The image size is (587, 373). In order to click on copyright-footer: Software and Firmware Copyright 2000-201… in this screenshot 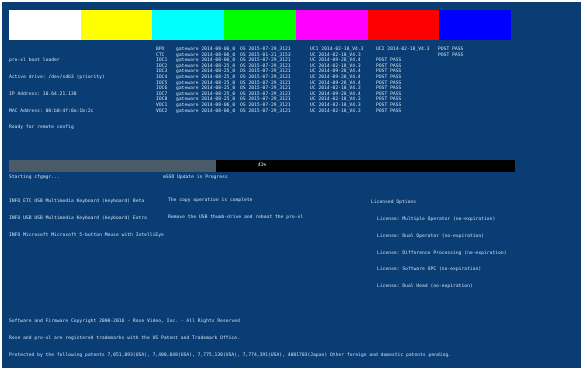, I will do `click(230, 338)`.